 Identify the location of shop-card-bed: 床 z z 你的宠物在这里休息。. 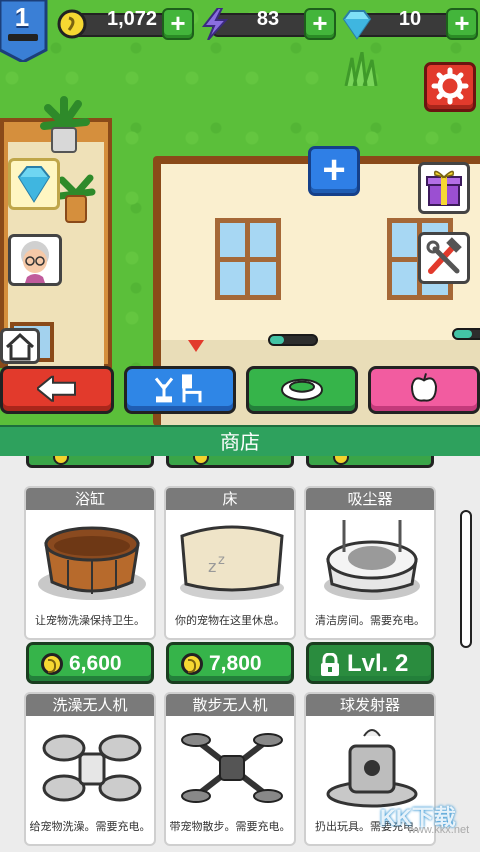
(230, 563).